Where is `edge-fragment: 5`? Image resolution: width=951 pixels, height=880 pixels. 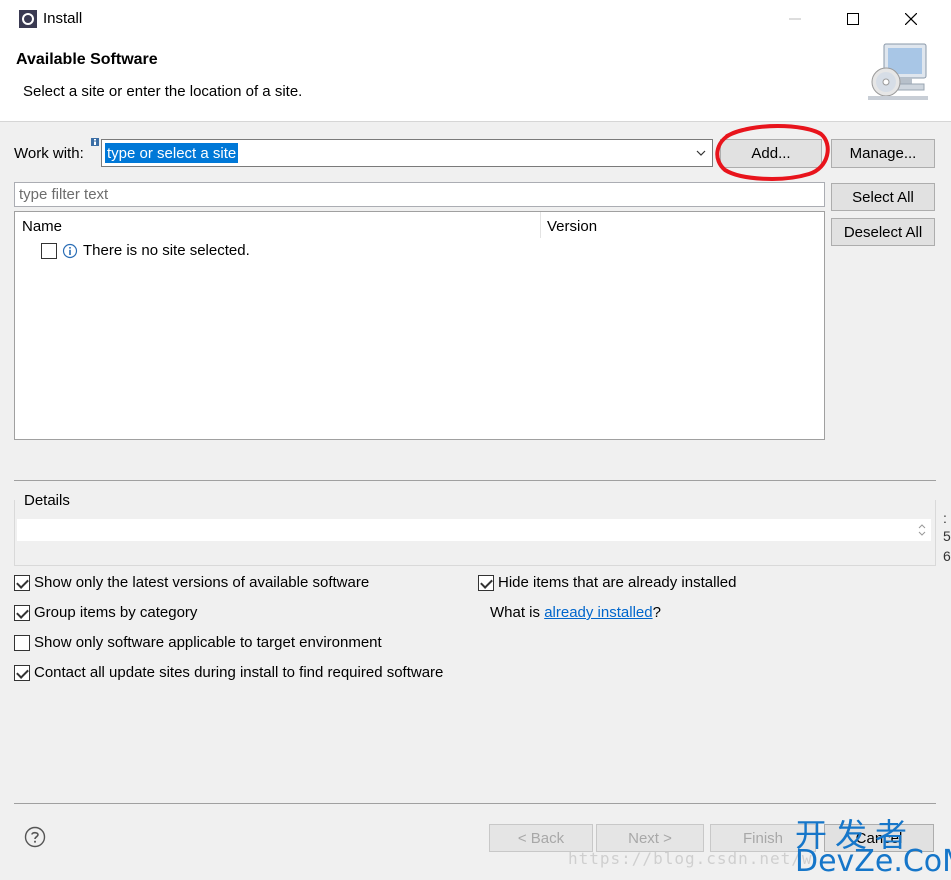 edge-fragment: 5 is located at coordinates (947, 536).